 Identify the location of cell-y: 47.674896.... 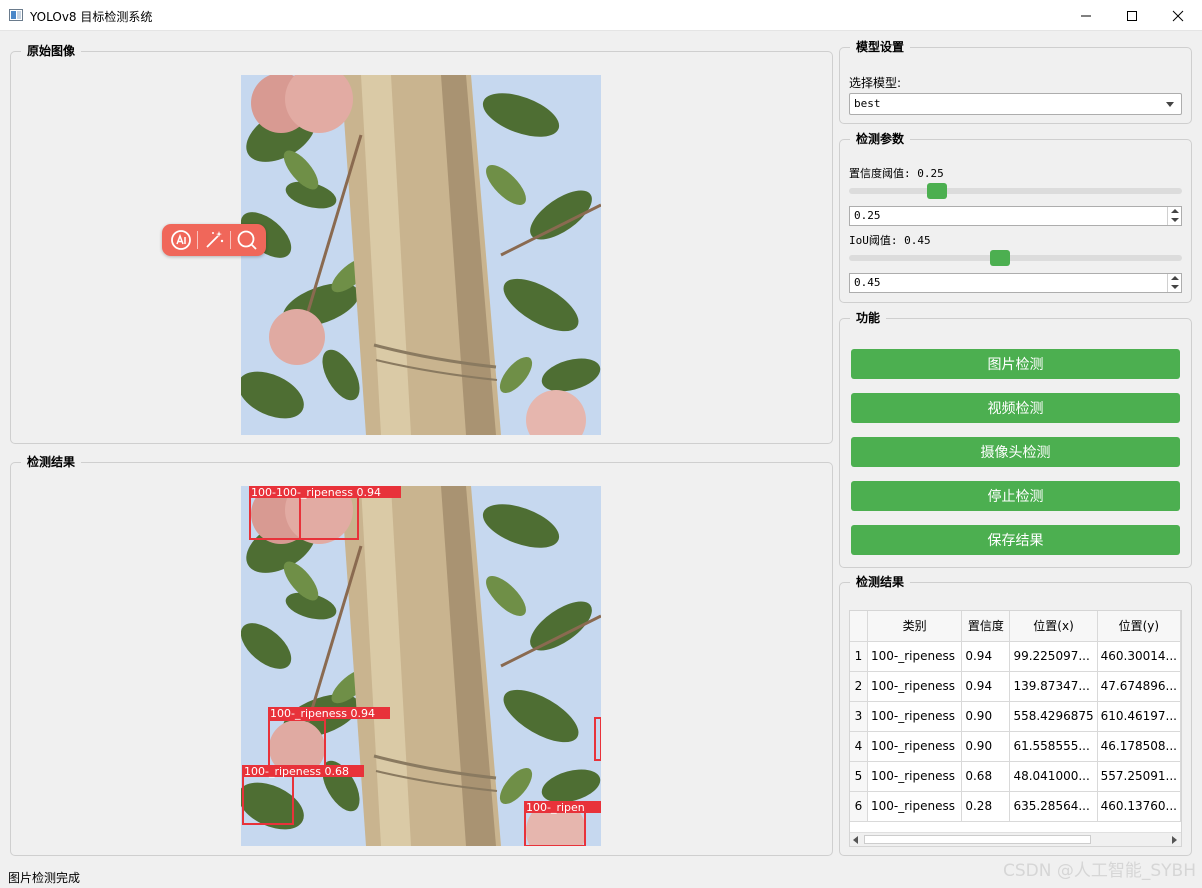
(1139, 686).